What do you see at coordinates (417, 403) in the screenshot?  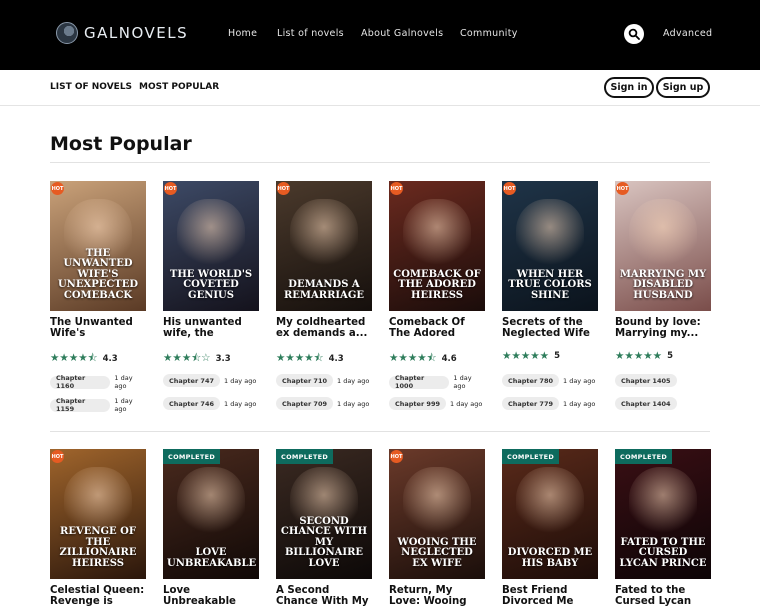 I see `chapter-link: Chapter 999` at bounding box center [417, 403].